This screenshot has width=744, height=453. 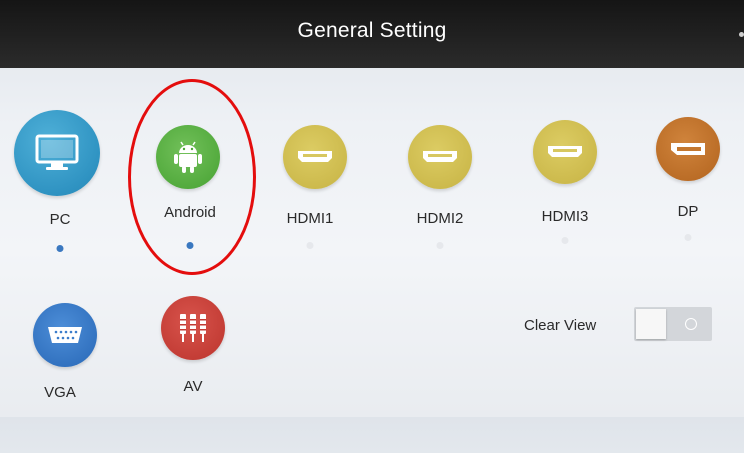 I want to click on source-label: AV, so click(x=193, y=386).